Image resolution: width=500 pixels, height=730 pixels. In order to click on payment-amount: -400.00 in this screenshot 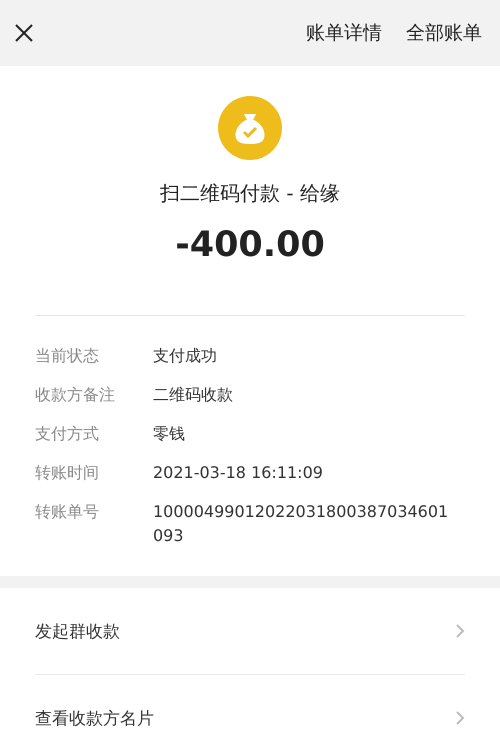, I will do `click(250, 245)`.